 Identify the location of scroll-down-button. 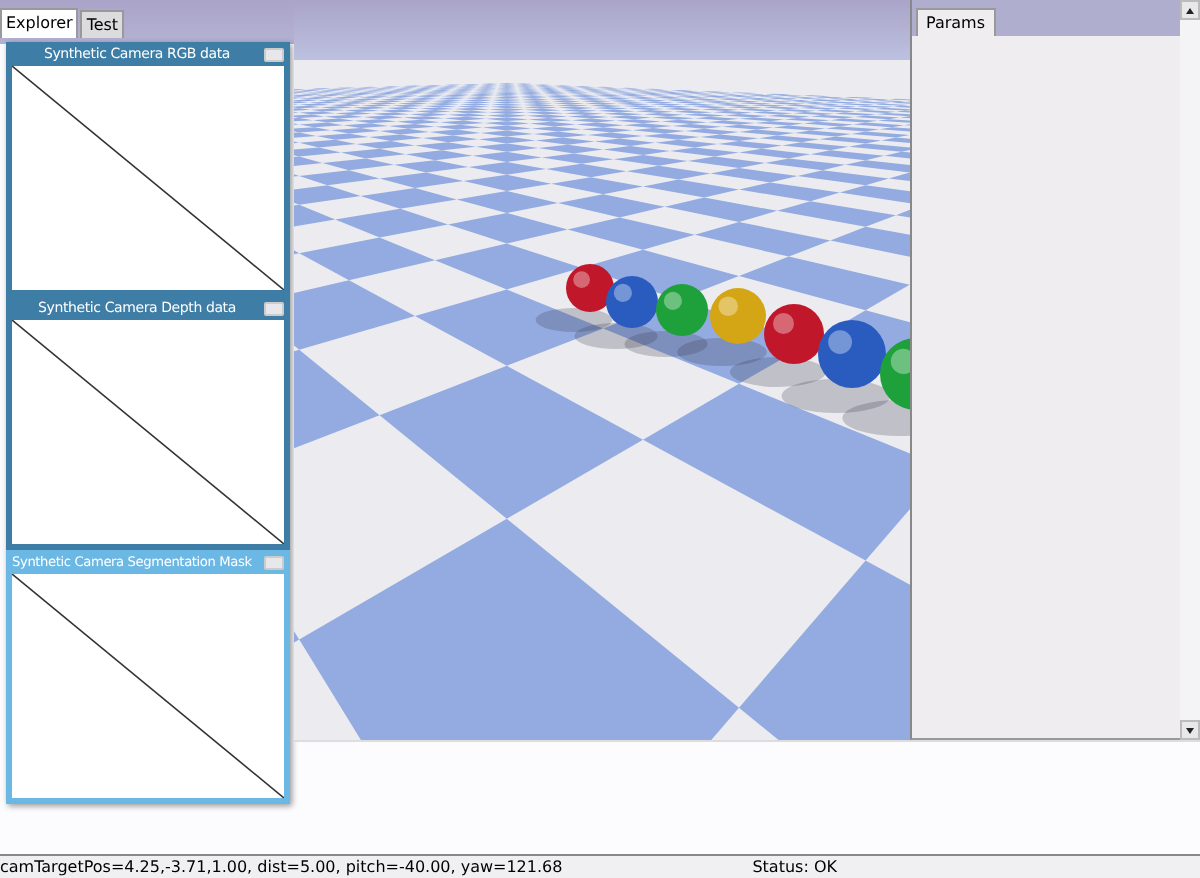
(1190, 730).